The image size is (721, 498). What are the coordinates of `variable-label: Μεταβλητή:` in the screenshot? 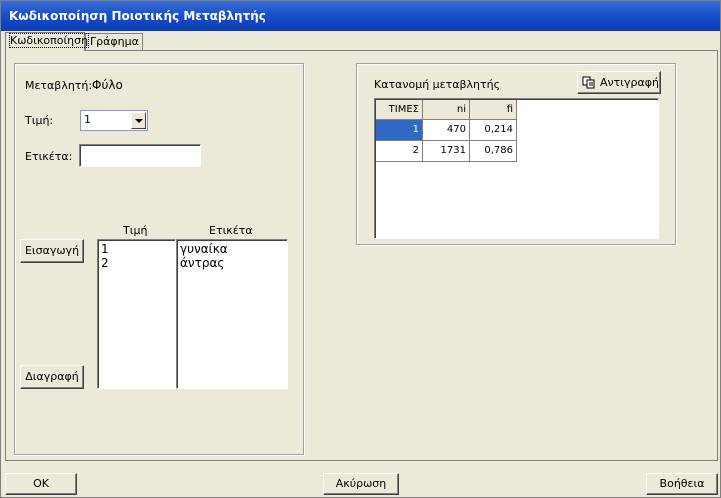 It's located at (59, 85).